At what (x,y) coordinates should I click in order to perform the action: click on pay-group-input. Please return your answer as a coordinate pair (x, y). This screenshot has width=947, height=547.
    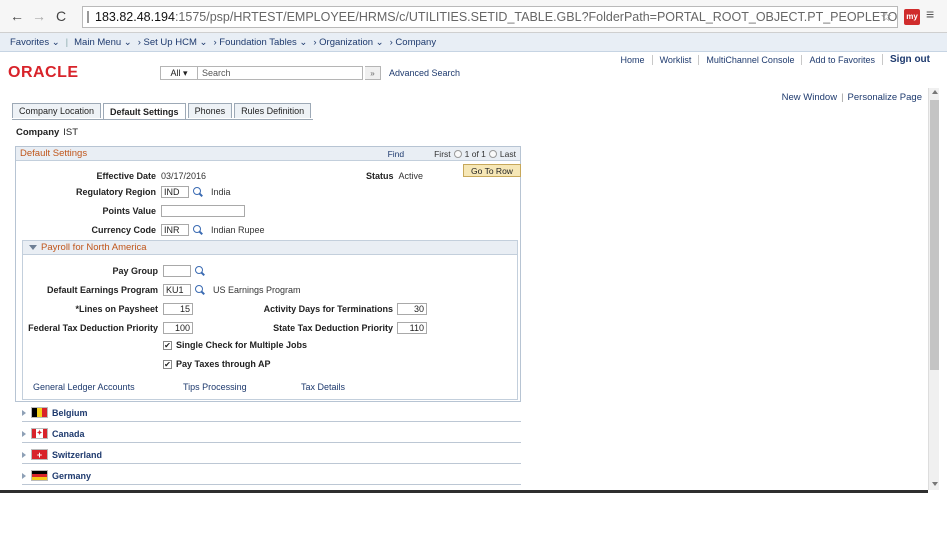
    Looking at the image, I should click on (177, 271).